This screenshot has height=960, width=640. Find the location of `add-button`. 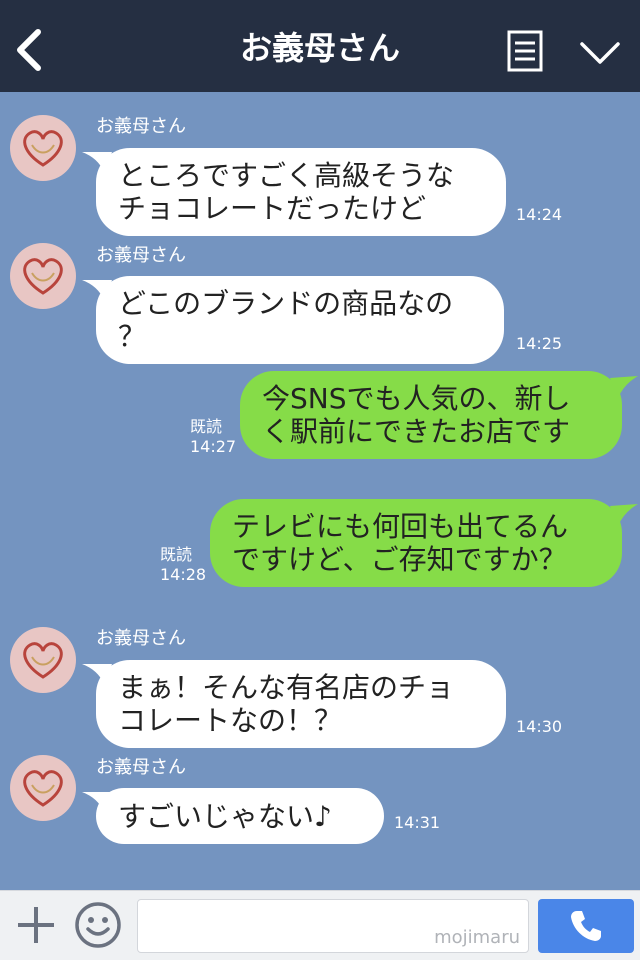

add-button is located at coordinates (36, 925).